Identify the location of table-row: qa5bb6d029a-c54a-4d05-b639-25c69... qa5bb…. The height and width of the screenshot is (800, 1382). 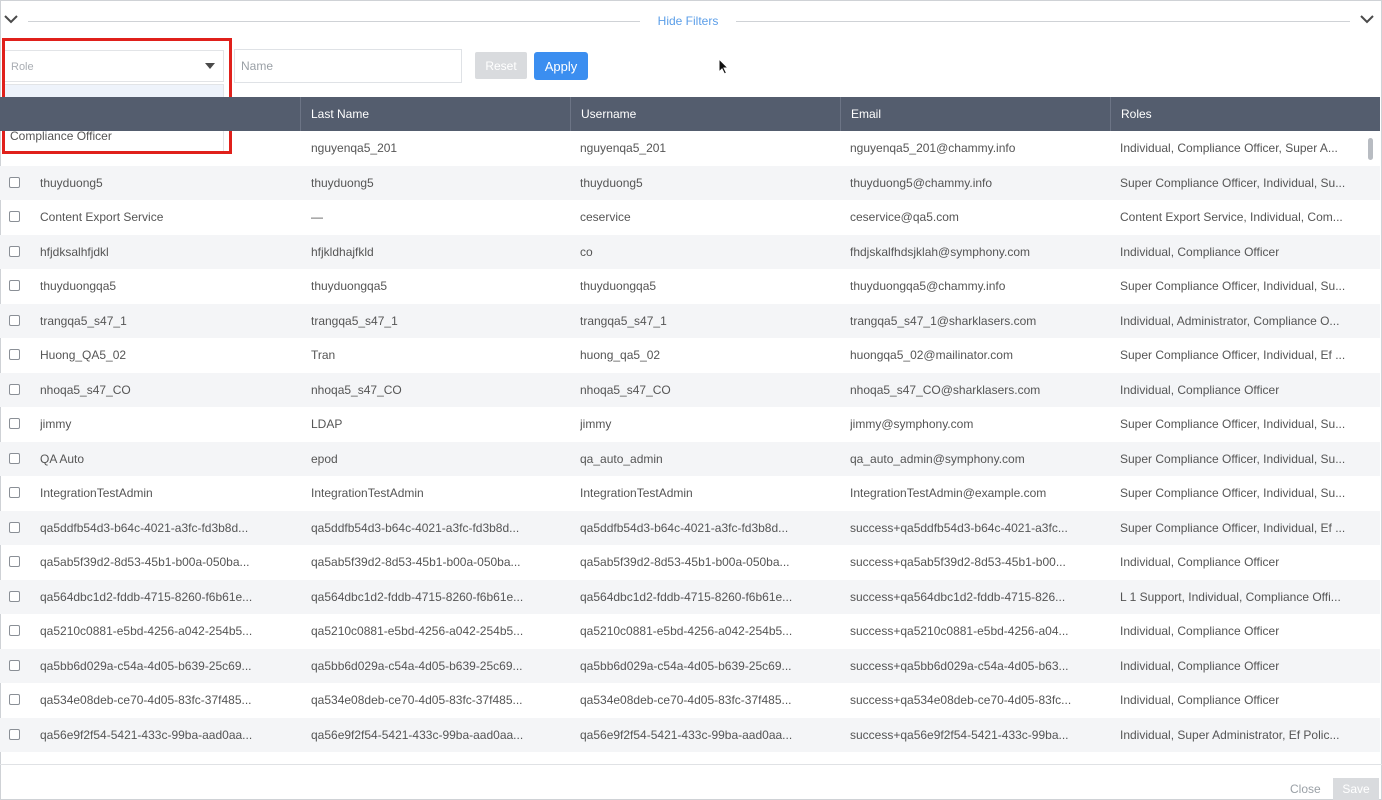
(690, 665).